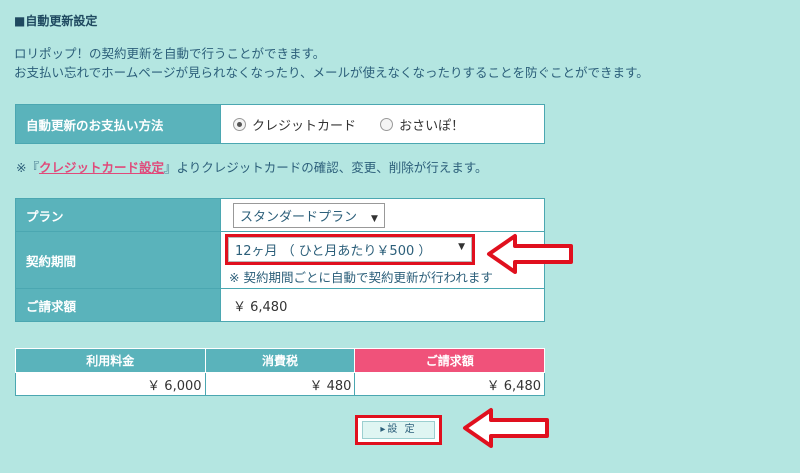 This screenshot has width=800, height=473. Describe the element at coordinates (170, 53) in the screenshot. I see `description-line-1: ロリポップ！の契約更新を自動で行うことができます。` at that location.